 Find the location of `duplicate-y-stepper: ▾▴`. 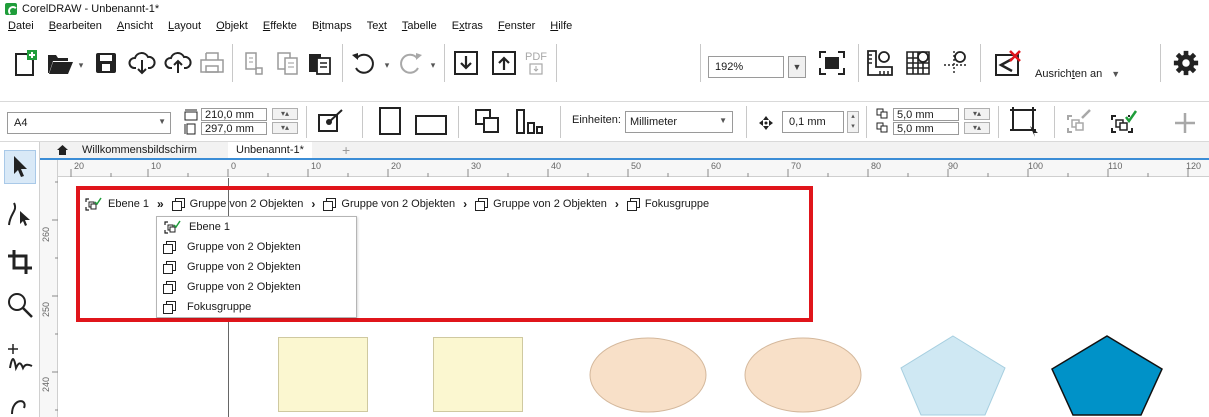

duplicate-y-stepper: ▾▴ is located at coordinates (977, 128).